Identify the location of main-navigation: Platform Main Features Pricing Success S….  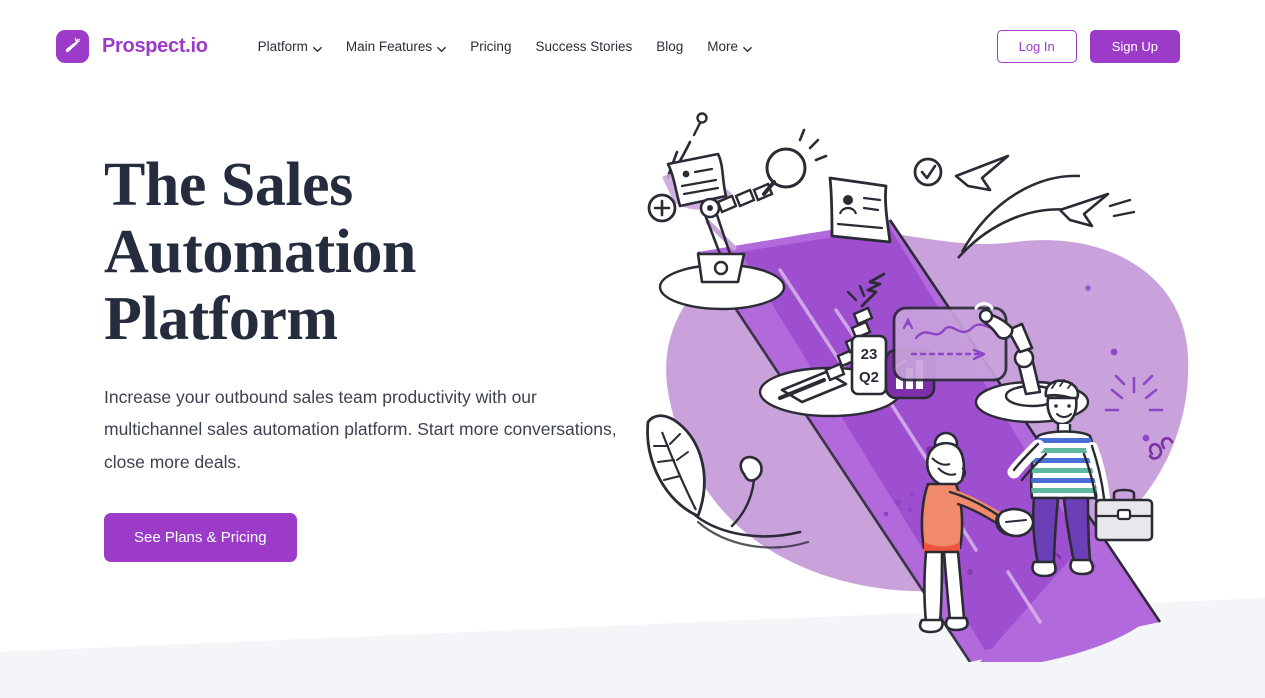
(505, 46).